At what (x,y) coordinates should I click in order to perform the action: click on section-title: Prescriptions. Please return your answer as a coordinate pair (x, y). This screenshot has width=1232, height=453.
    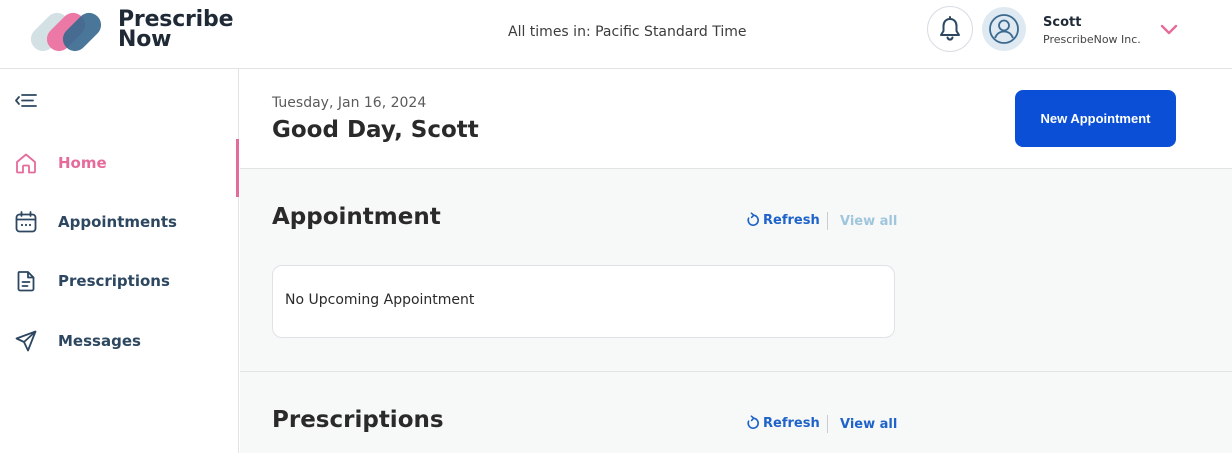
    Looking at the image, I should click on (358, 420).